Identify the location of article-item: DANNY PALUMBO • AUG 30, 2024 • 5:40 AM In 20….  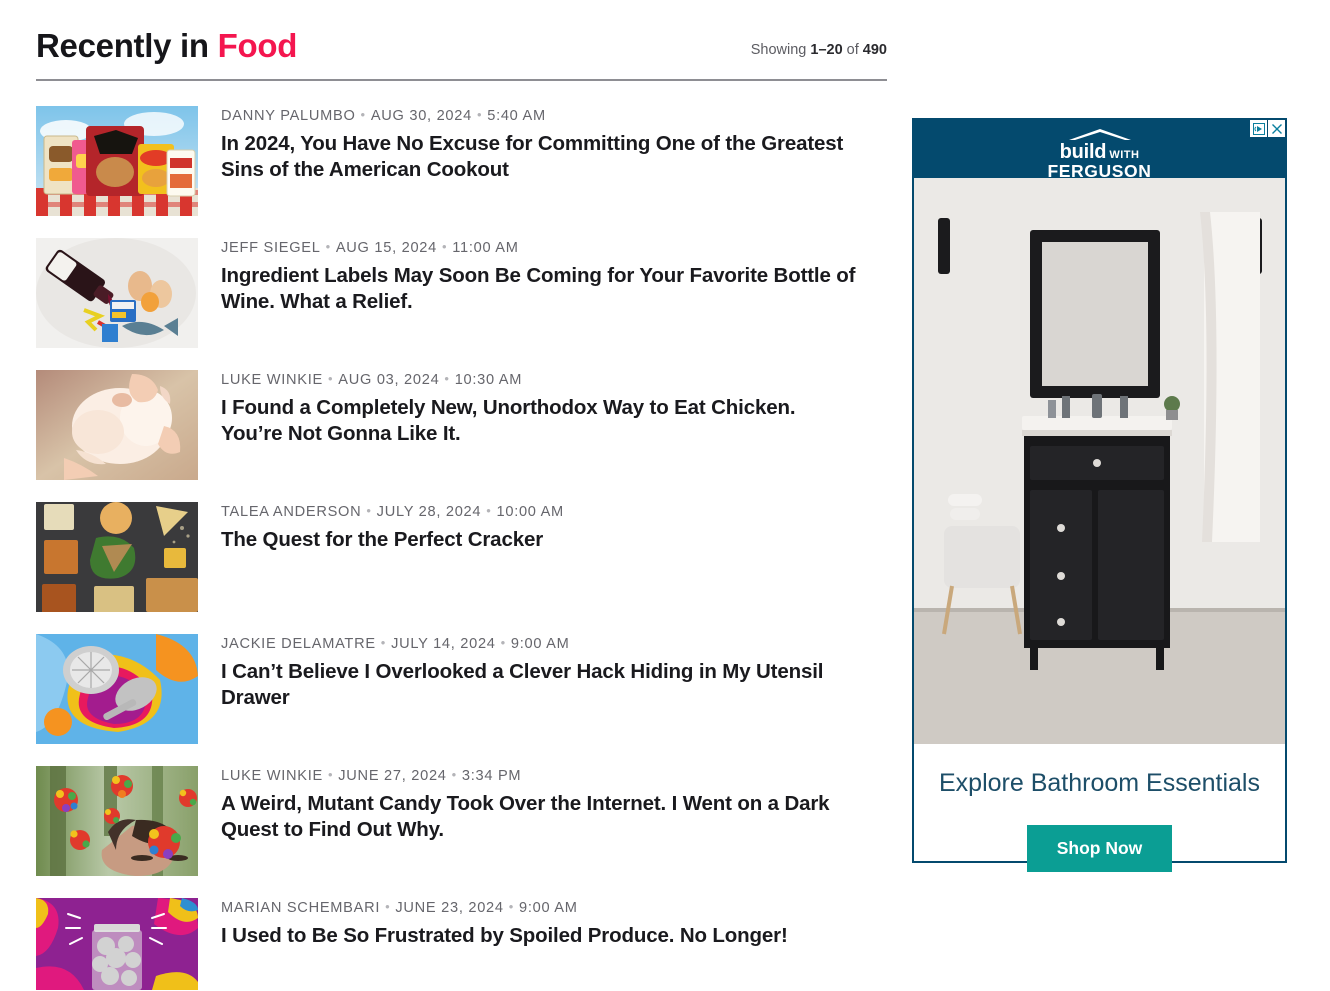
(461, 163).